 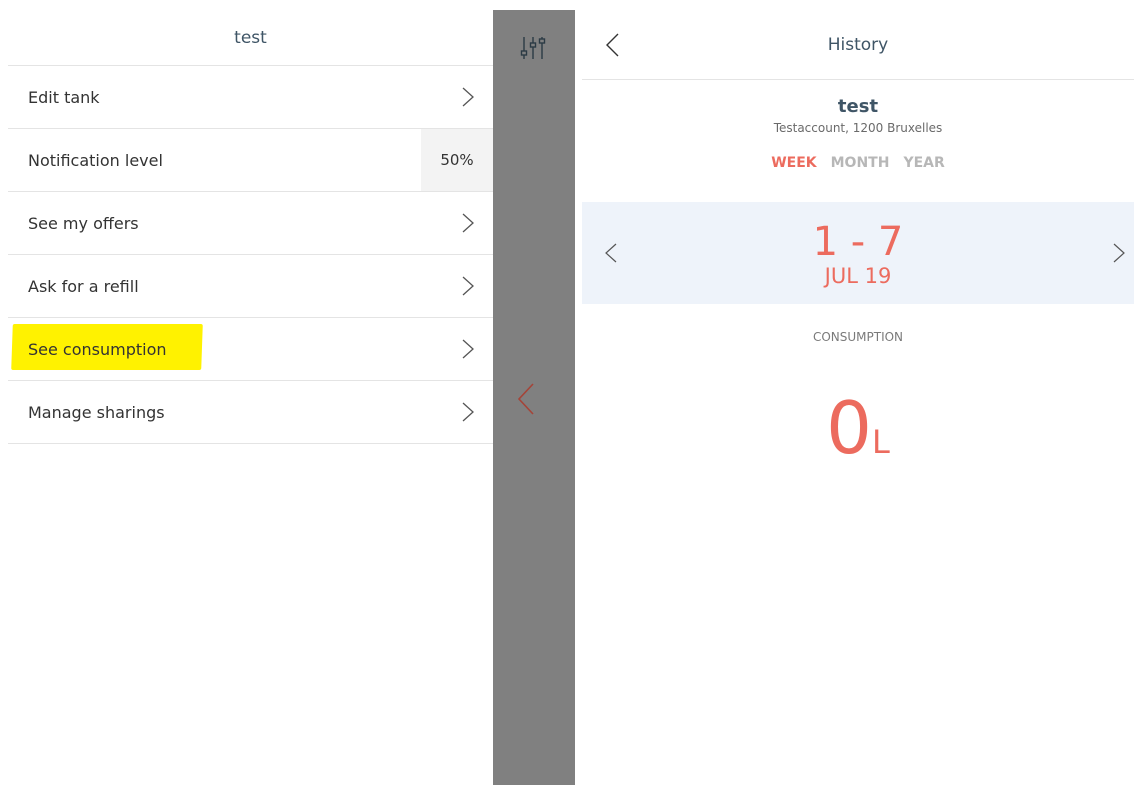 What do you see at coordinates (858, 242) in the screenshot?
I see `date-range: 1 - 7` at bounding box center [858, 242].